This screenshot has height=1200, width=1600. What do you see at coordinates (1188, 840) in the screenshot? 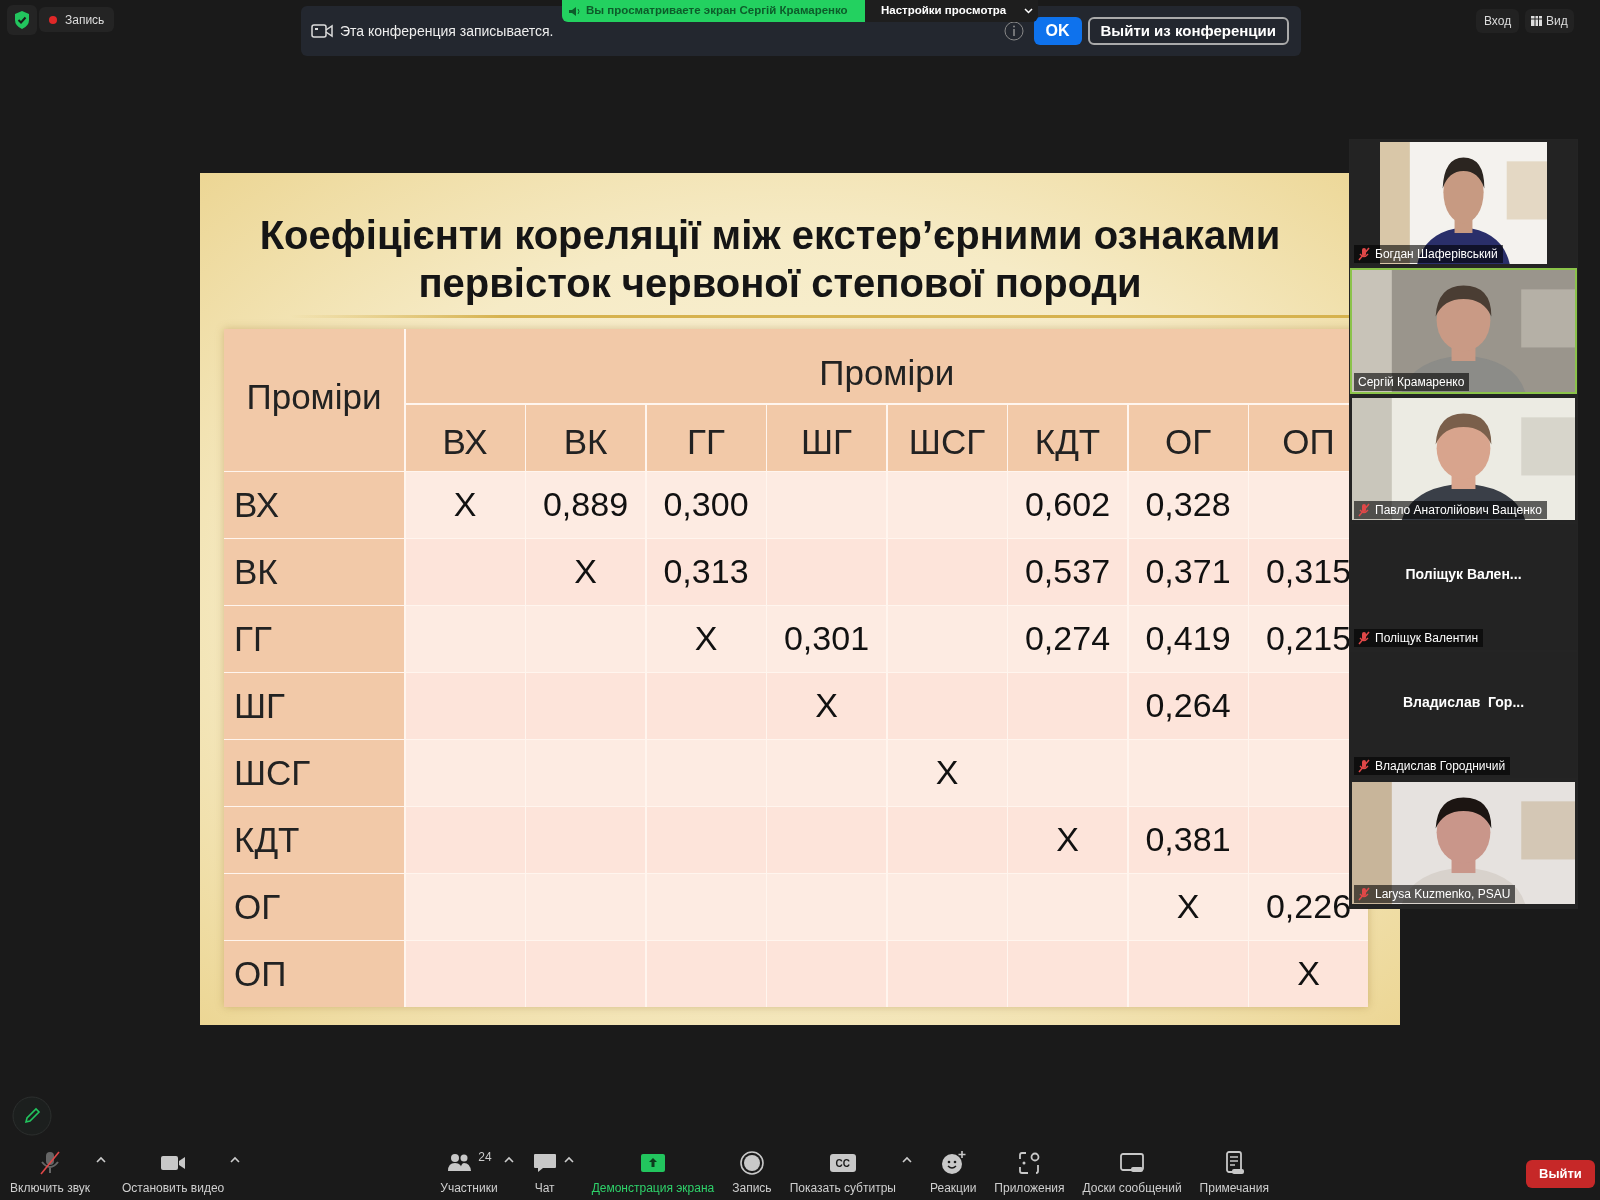
I see `table-cell: 0,381` at bounding box center [1188, 840].